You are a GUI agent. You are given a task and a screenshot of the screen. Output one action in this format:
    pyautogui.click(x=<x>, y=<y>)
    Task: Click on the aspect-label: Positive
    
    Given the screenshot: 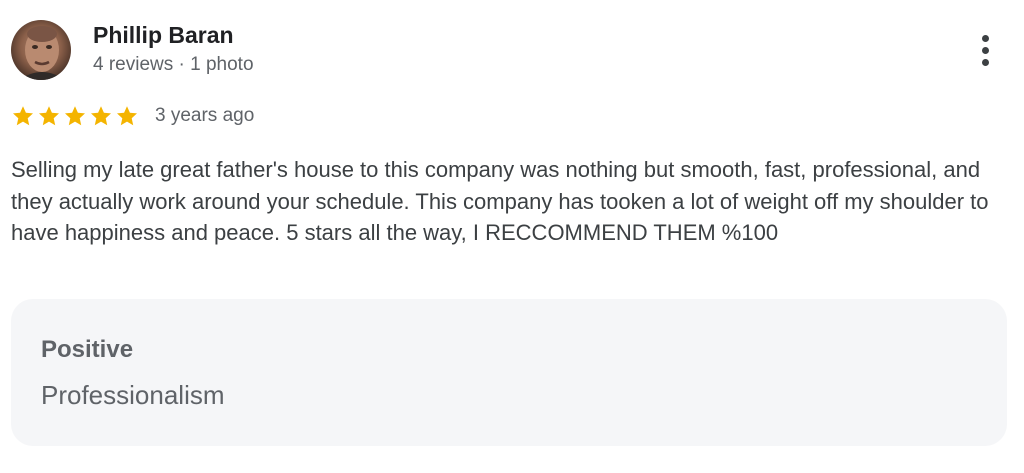 What is the action you would take?
    pyautogui.click(x=87, y=349)
    